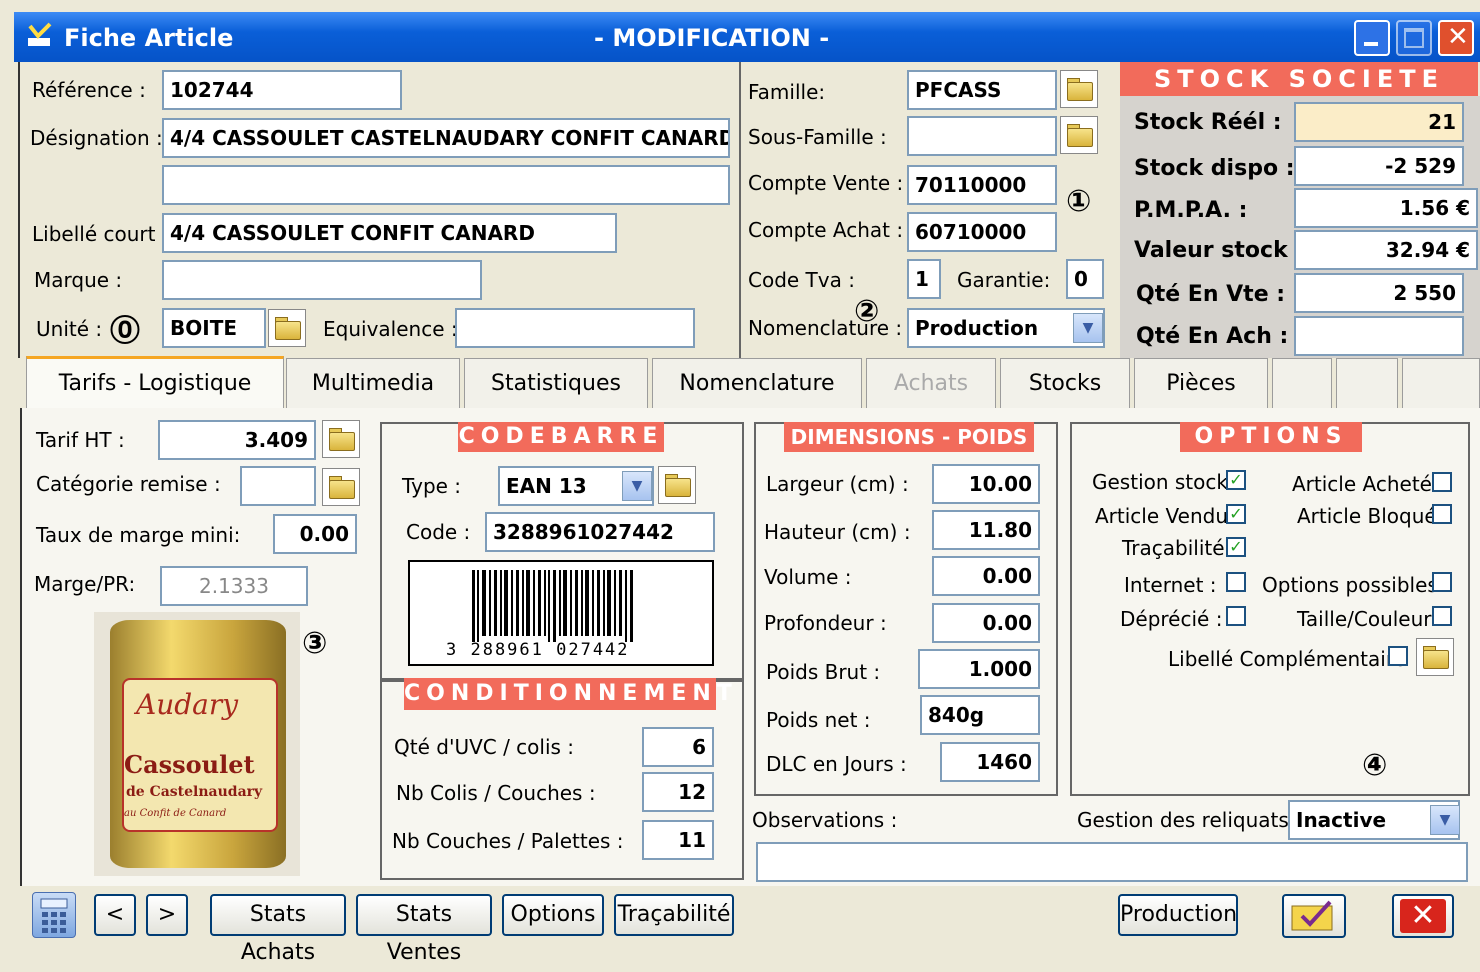 The width and height of the screenshot is (1480, 972). I want to click on tab-achats: Achats, so click(931, 383).